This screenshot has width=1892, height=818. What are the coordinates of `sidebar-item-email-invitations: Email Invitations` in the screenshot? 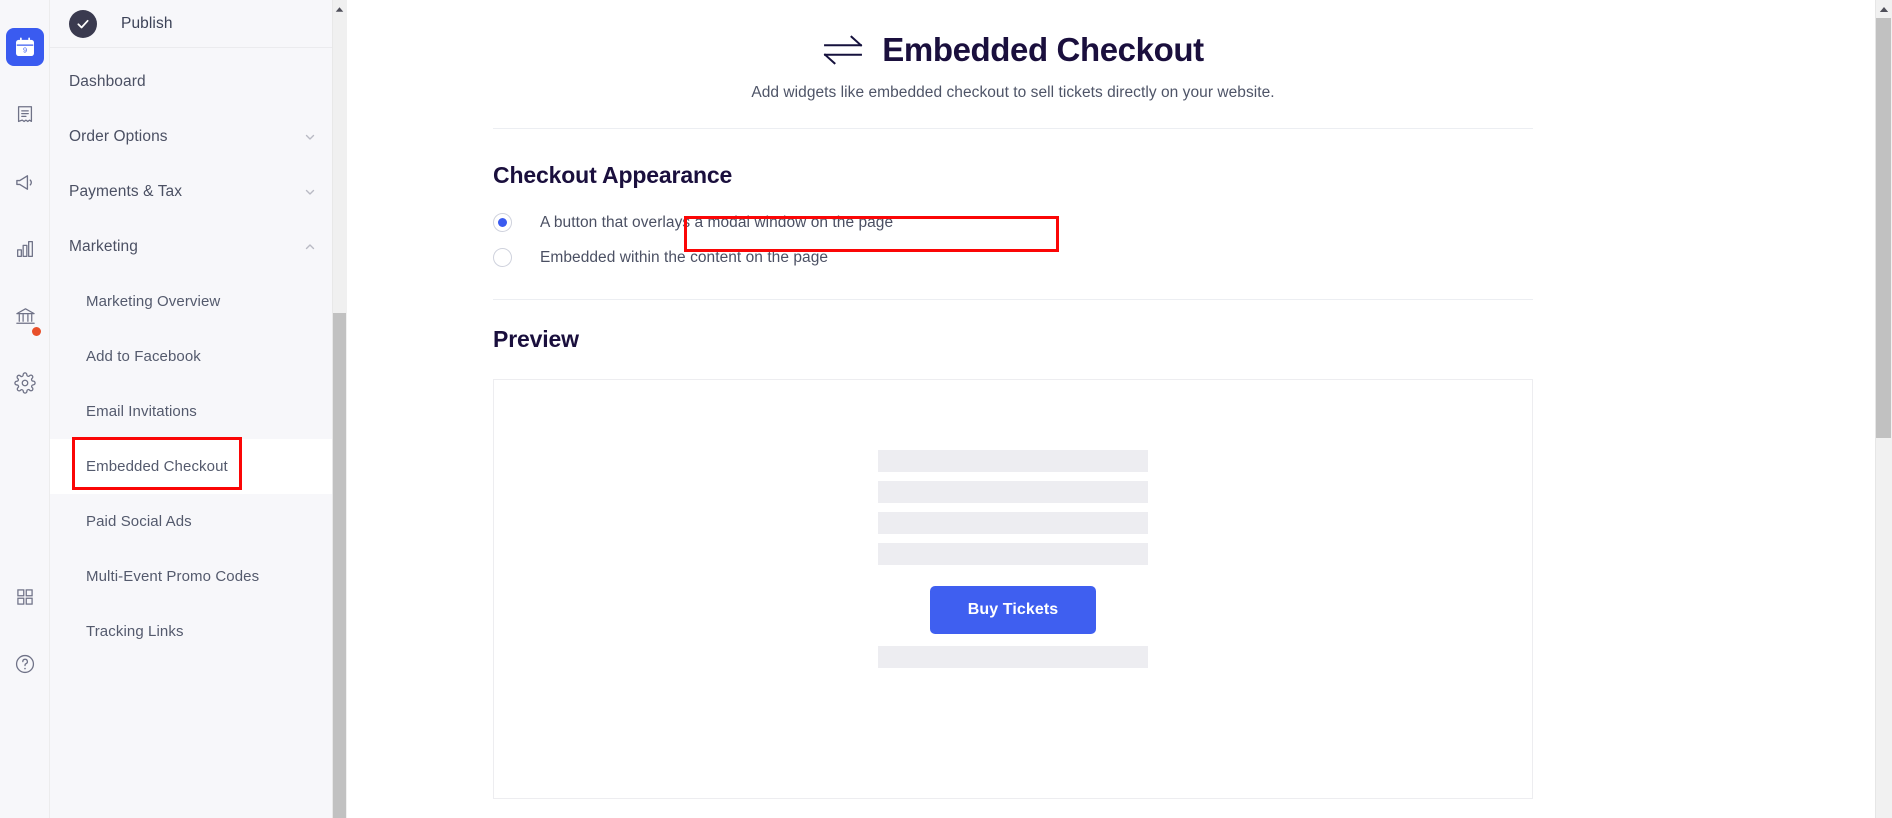 It's located at (198, 411).